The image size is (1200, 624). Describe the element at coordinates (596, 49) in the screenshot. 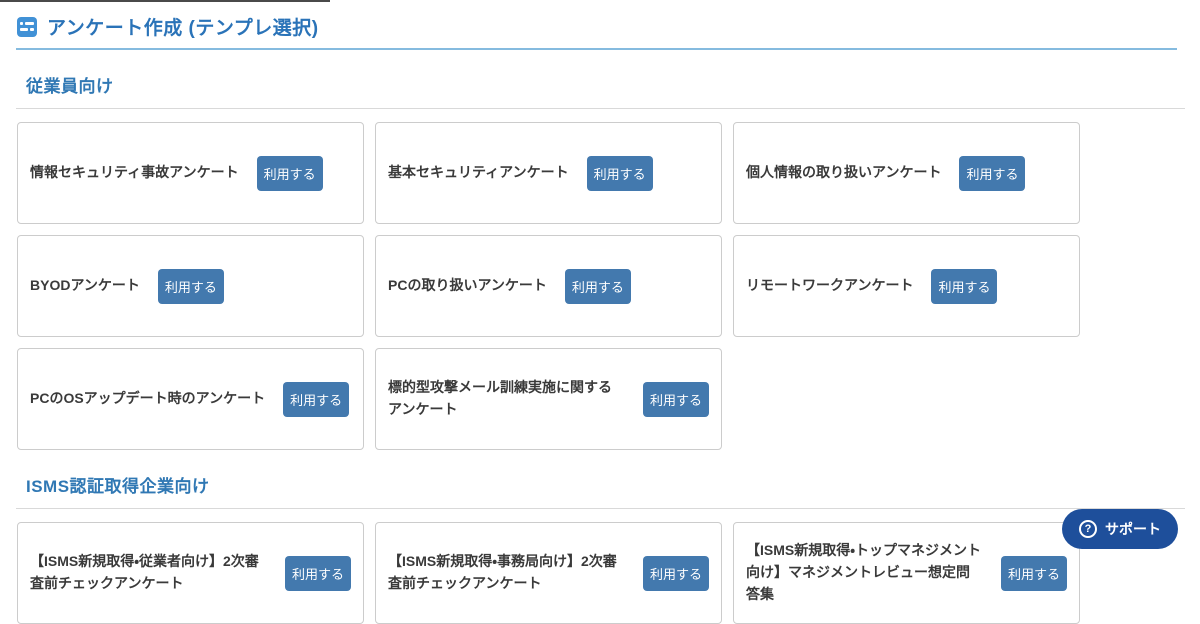

I see `title-divider` at that location.